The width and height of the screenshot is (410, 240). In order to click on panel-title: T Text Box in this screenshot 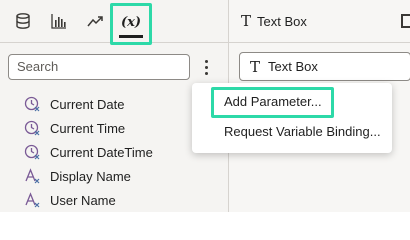, I will do `click(274, 21)`.